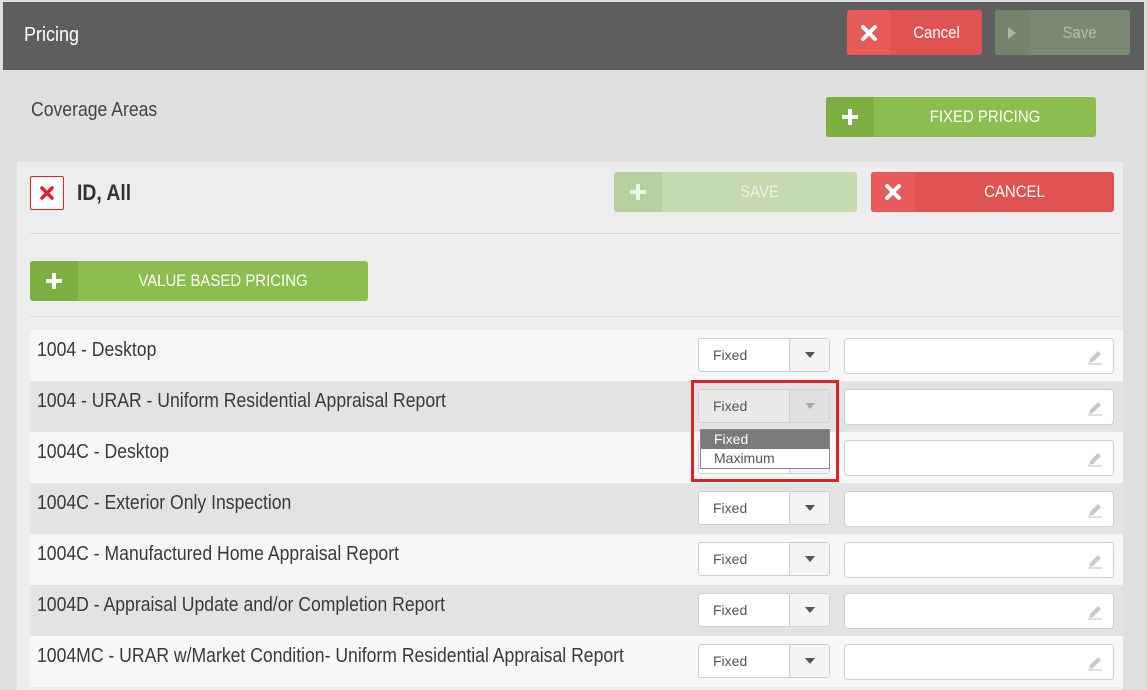 This screenshot has height=690, width=1147. Describe the element at coordinates (765, 458) in the screenshot. I see `dropdown-option-maximum: Maximum` at that location.